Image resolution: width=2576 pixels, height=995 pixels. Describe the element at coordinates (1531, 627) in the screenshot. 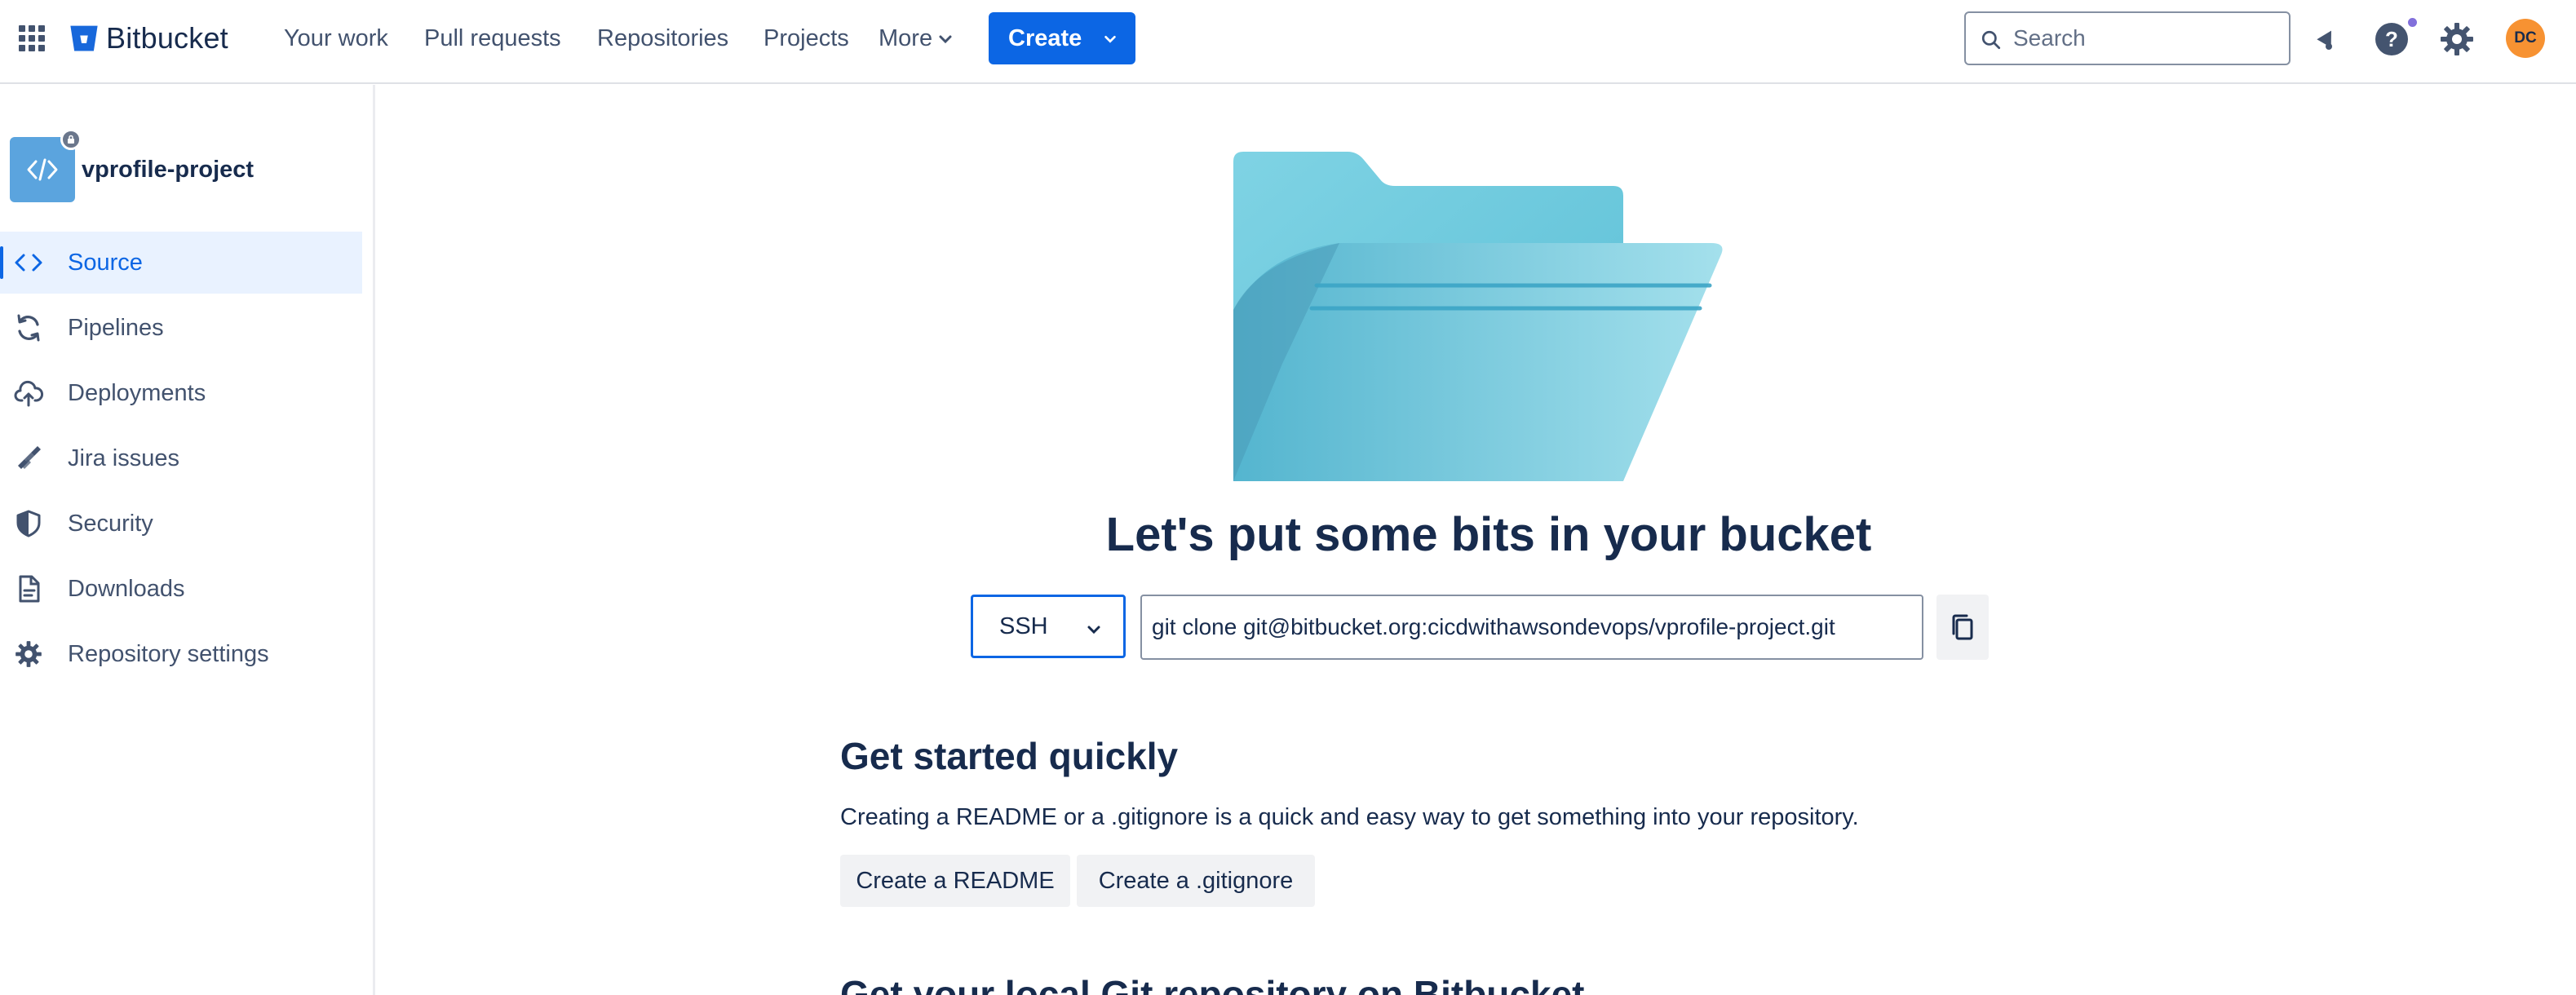

I see `clone-command-field` at that location.